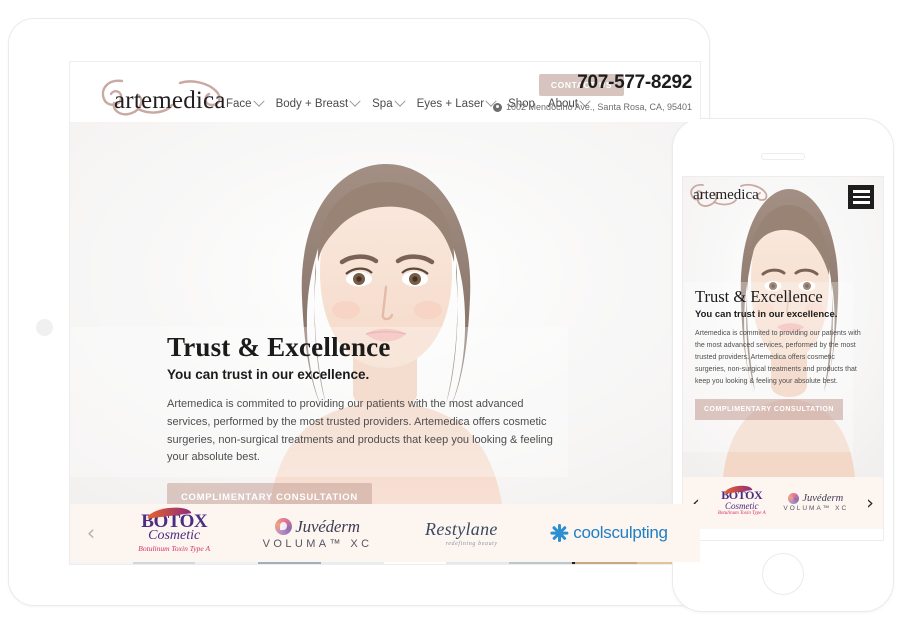 This screenshot has height=623, width=920. Describe the element at coordinates (91, 533) in the screenshot. I see `chevron-left-icon: ‹` at that location.